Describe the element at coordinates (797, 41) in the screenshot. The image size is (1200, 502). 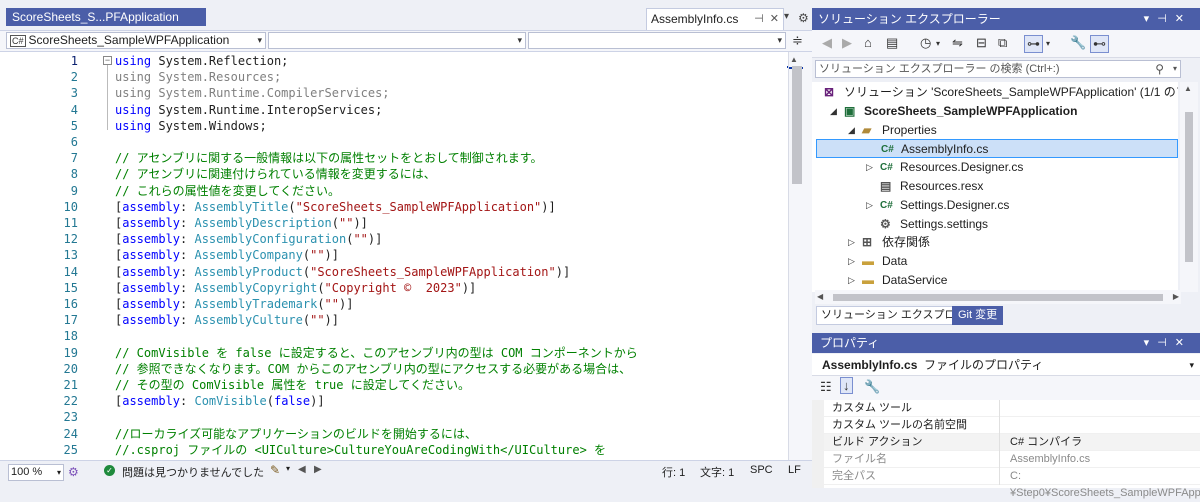
I see `split-editor-icon: ≑` at that location.